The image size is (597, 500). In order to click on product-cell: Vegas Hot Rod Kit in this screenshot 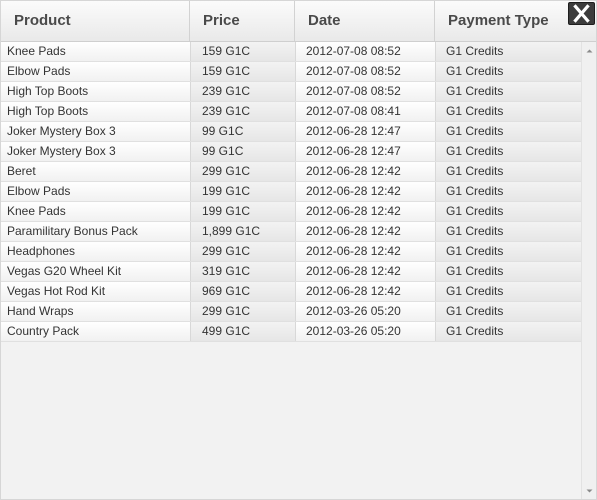, I will do `click(95, 291)`.